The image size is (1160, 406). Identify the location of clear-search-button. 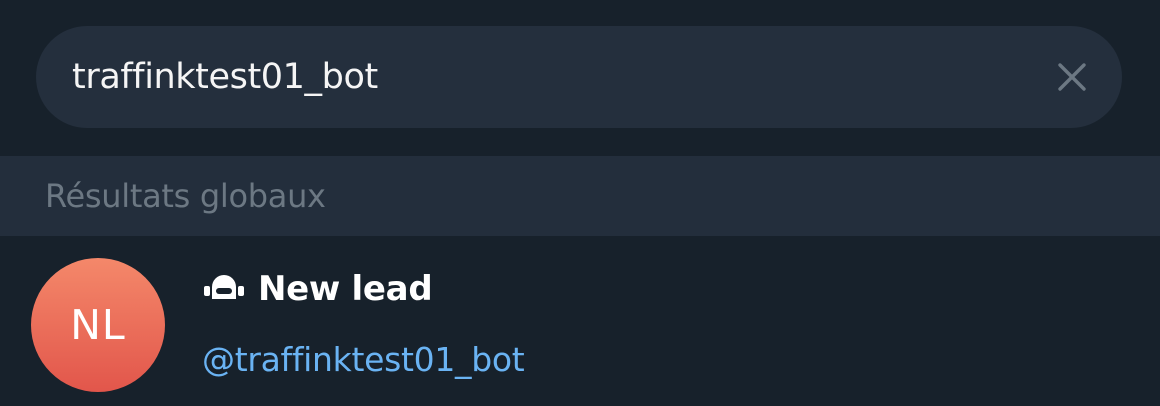
(1072, 77).